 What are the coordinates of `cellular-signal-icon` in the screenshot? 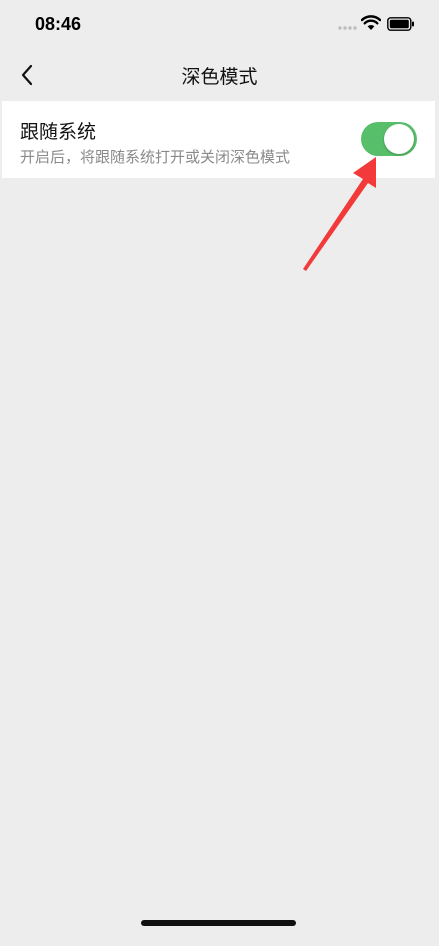 It's located at (347, 28).